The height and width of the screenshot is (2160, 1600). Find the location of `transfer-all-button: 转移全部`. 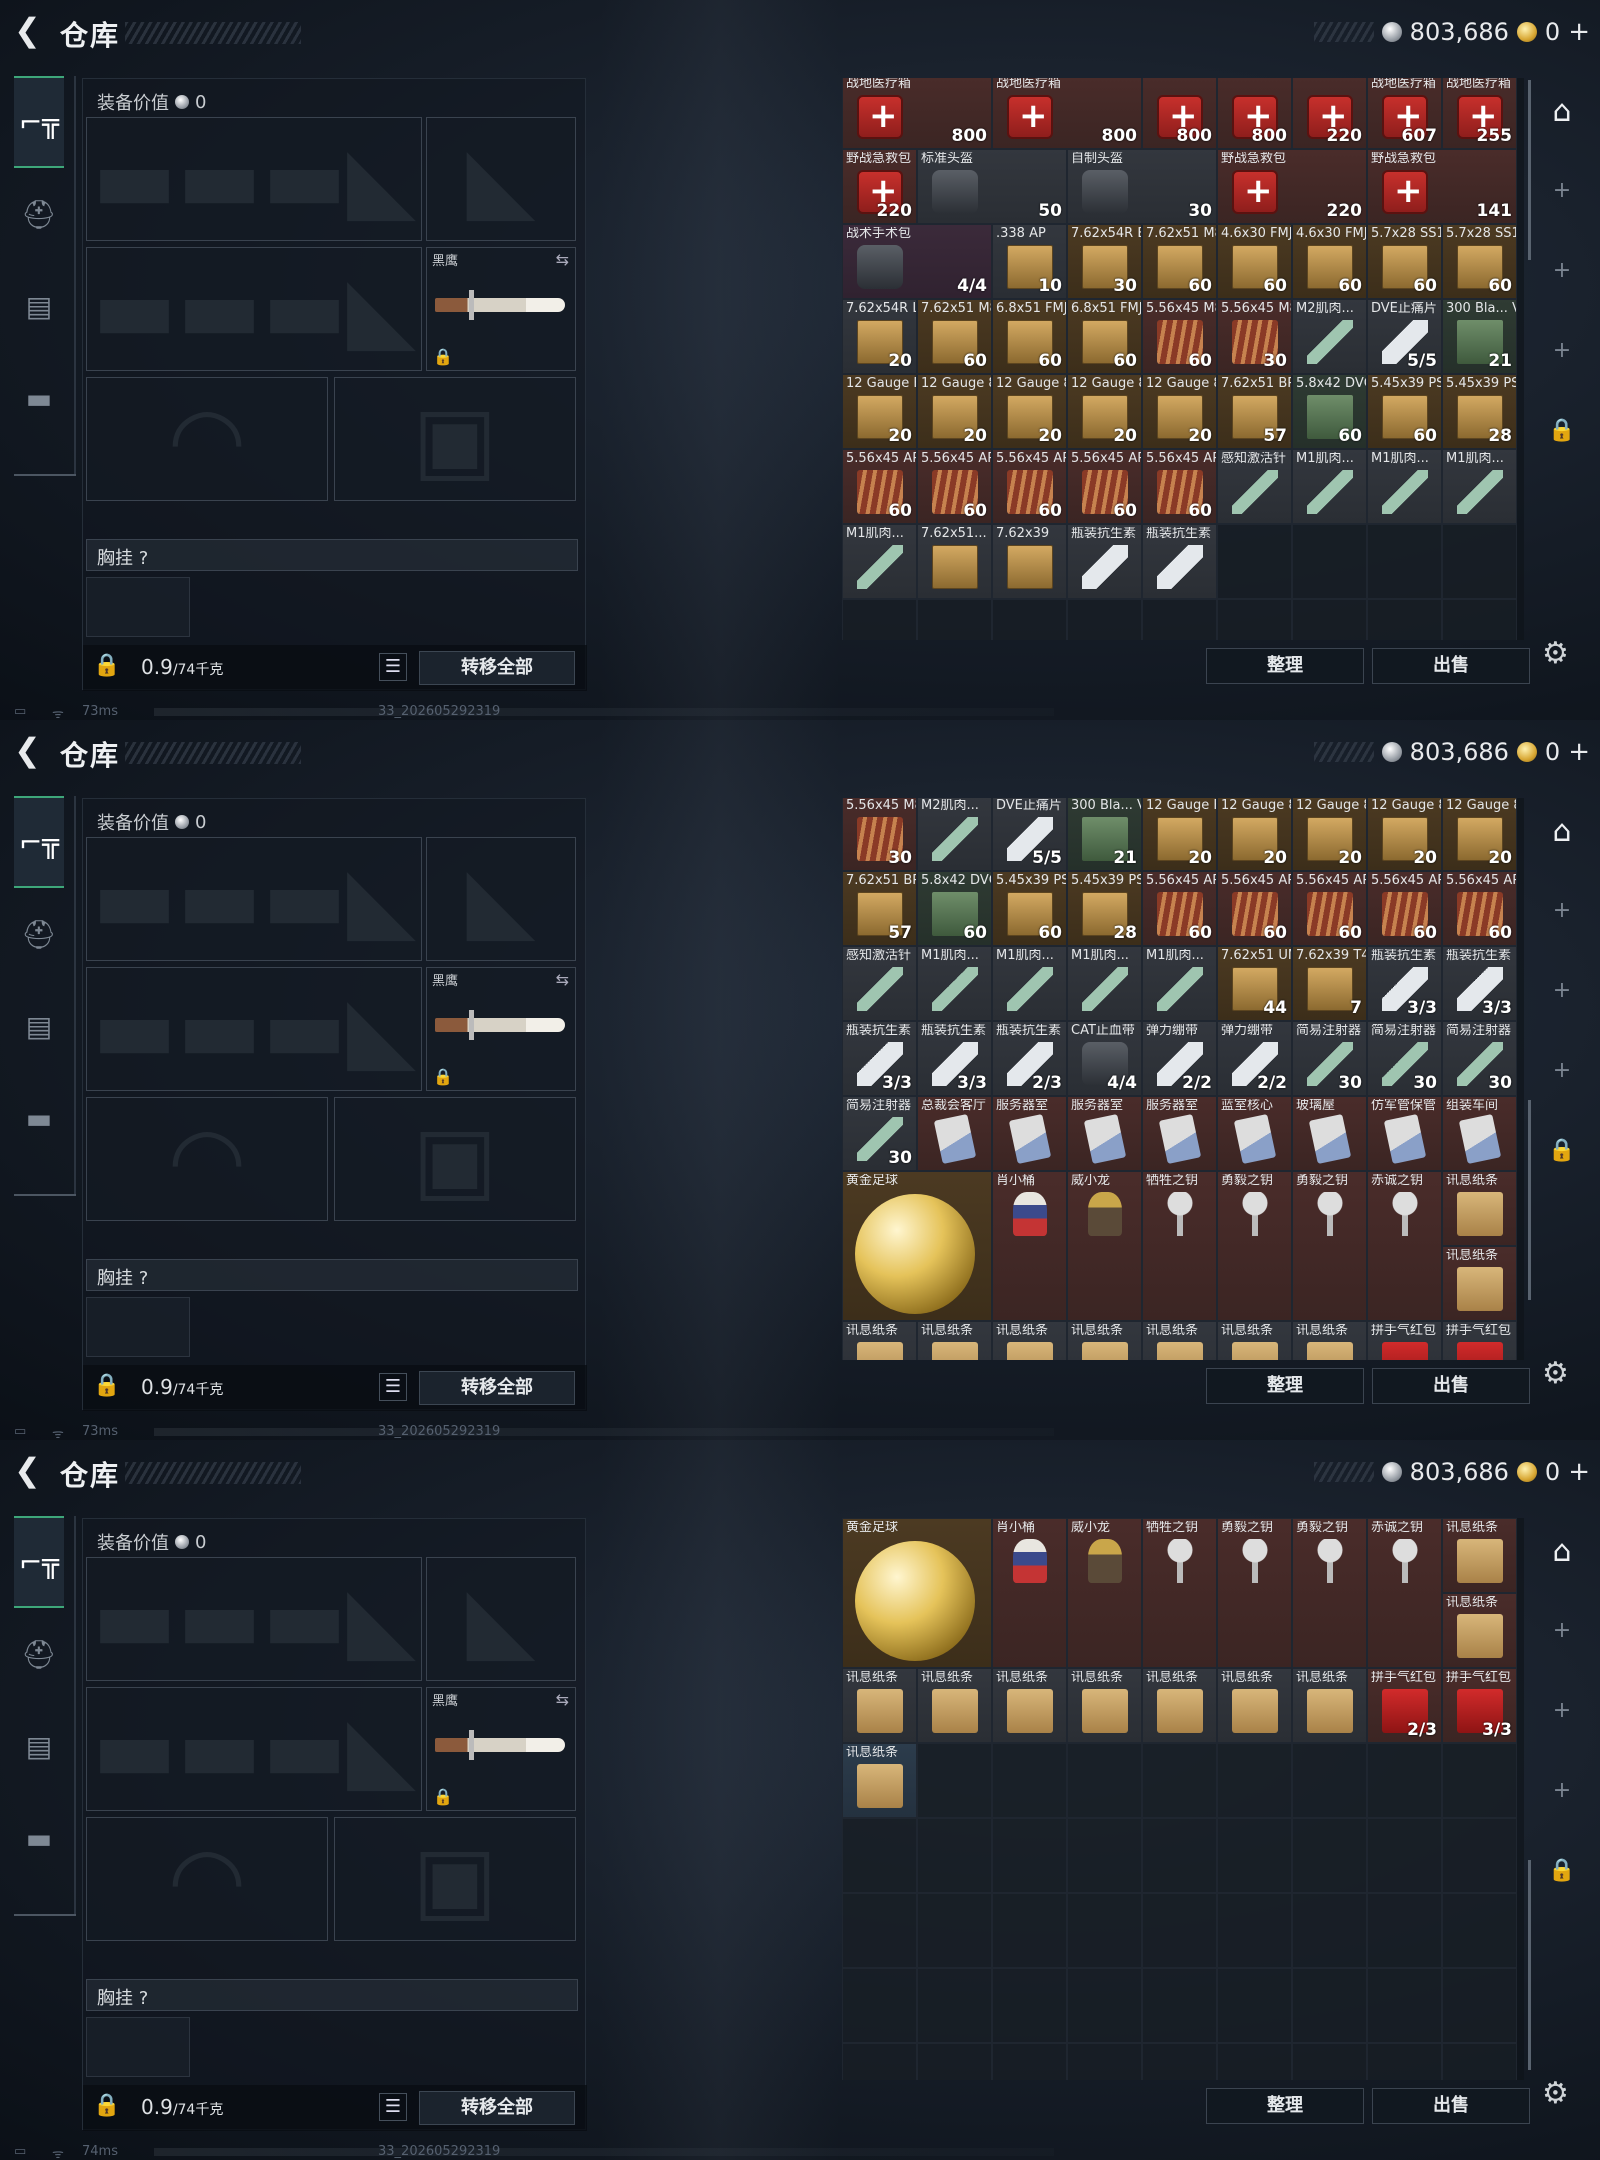

transfer-all-button: 转移全部 is located at coordinates (497, 668).